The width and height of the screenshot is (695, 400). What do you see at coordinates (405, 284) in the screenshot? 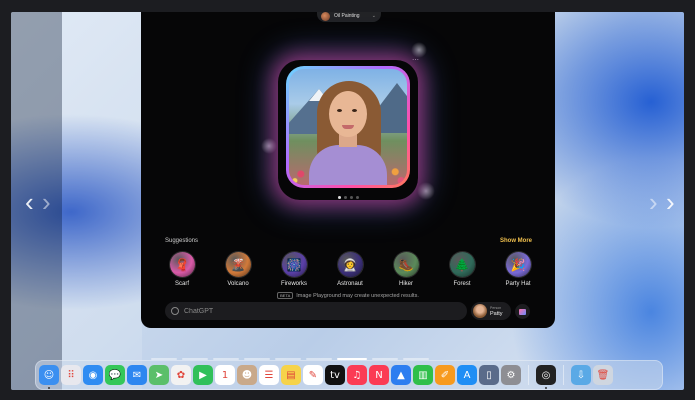
I see `suggestion-label: Hiker` at bounding box center [405, 284].